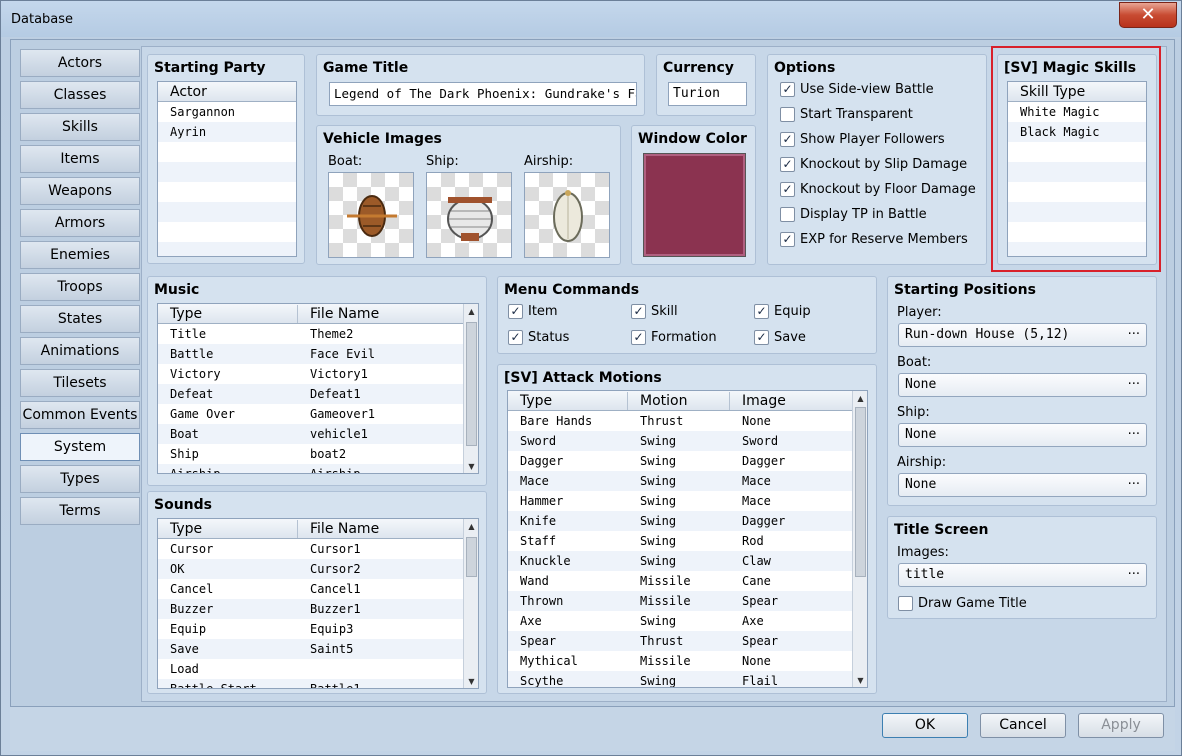 The height and width of the screenshot is (756, 1182). Describe the element at coordinates (680, 561) in the screenshot. I see `list-row: Knuckle Swing Claw` at that location.